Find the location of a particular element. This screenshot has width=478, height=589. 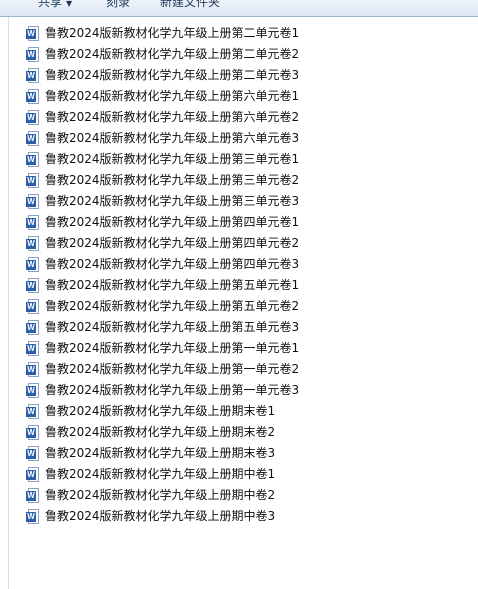

file-name: 鲁教2024版新教材化学九年级上册期末卷2 is located at coordinates (160, 432).